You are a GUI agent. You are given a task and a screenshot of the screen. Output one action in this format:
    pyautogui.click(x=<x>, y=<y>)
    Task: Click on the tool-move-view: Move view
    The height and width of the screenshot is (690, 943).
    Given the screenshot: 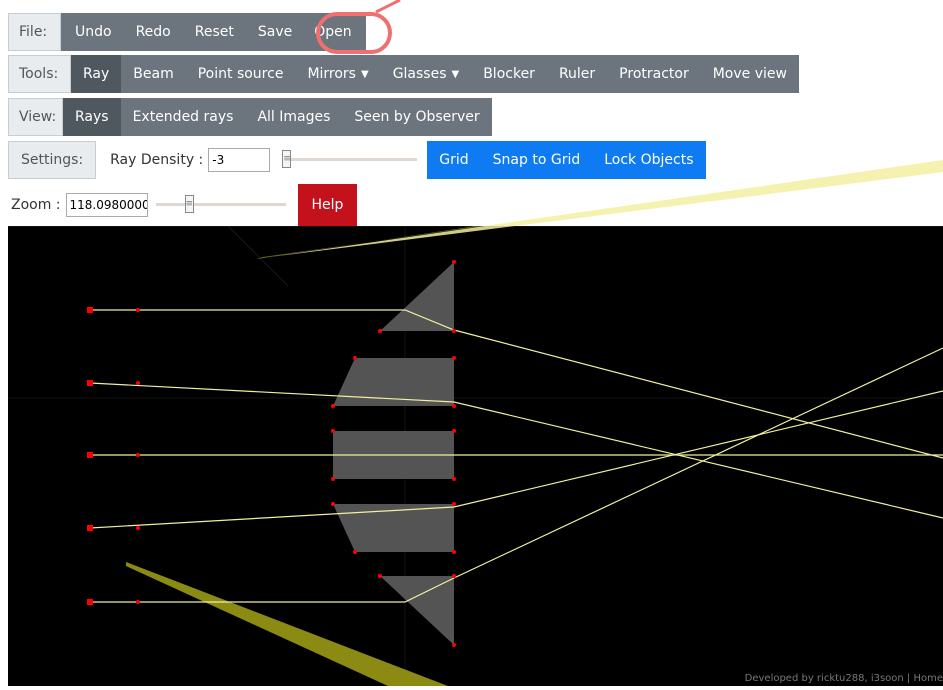 What is the action you would take?
    pyautogui.click(x=750, y=74)
    